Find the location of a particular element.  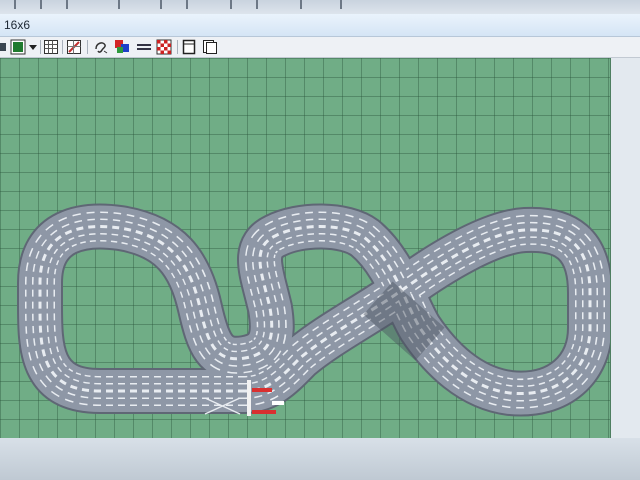

eraser-icon is located at coordinates (74, 47).